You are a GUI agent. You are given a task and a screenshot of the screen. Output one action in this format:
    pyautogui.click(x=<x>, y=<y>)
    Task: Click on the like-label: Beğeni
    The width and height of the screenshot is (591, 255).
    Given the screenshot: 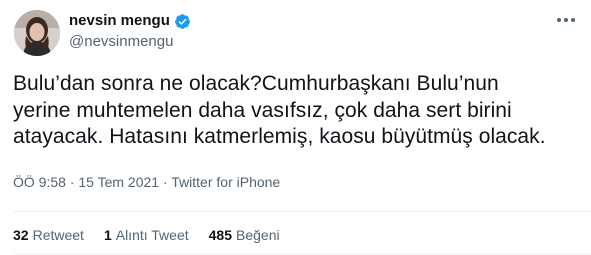 What is the action you would take?
    pyautogui.click(x=258, y=235)
    